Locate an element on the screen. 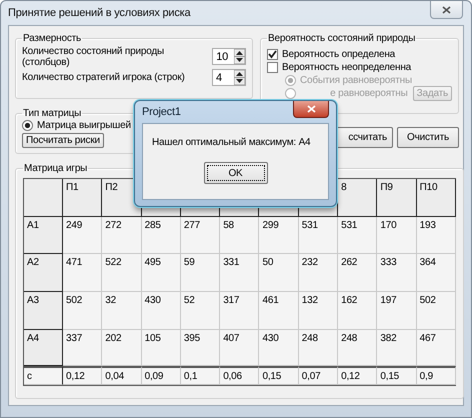 The image size is (472, 418). table-cell: 170 is located at coordinates (397, 235).